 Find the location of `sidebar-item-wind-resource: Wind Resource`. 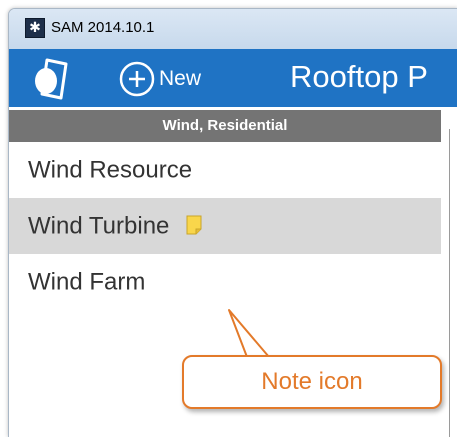

sidebar-item-wind-resource: Wind Resource is located at coordinates (225, 170).